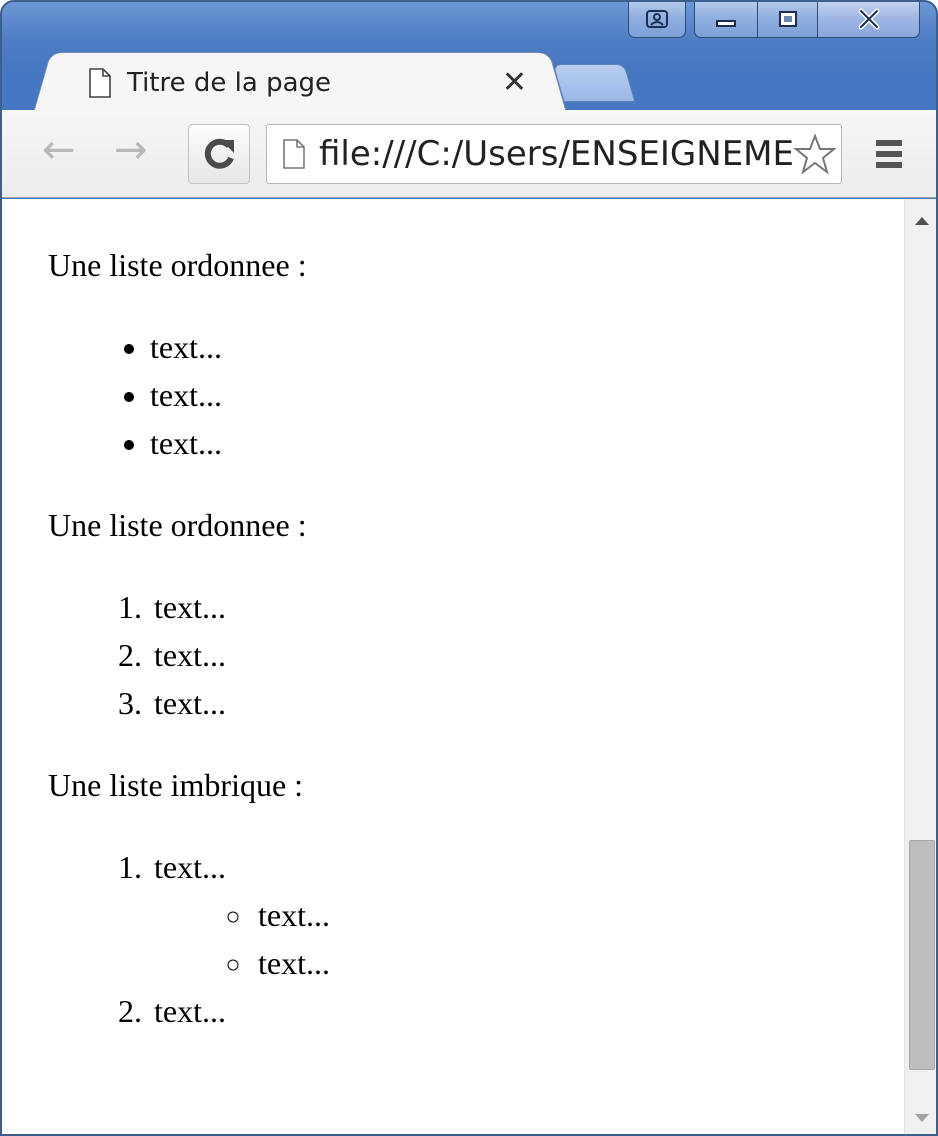 This screenshot has width=938, height=1136. I want to click on reload-button, so click(219, 154).